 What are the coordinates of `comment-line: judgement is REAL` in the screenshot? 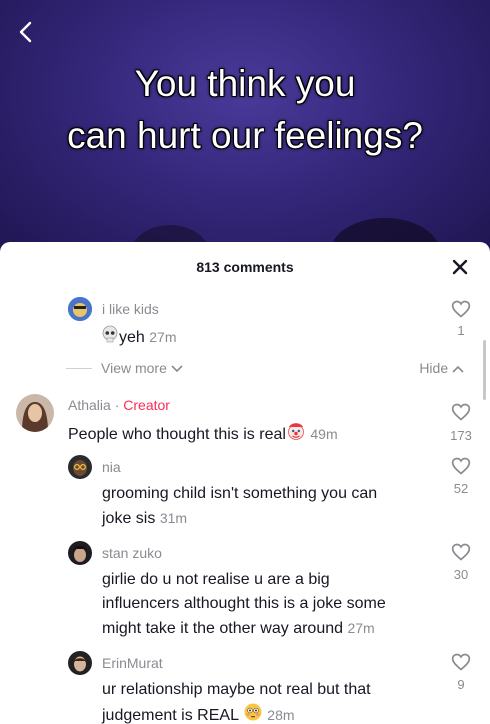 It's located at (170, 715).